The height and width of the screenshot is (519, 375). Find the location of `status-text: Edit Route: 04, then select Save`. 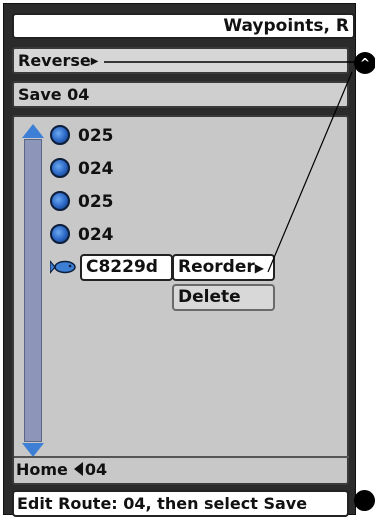

status-text: Edit Route: 04, then select Save is located at coordinates (162, 503).